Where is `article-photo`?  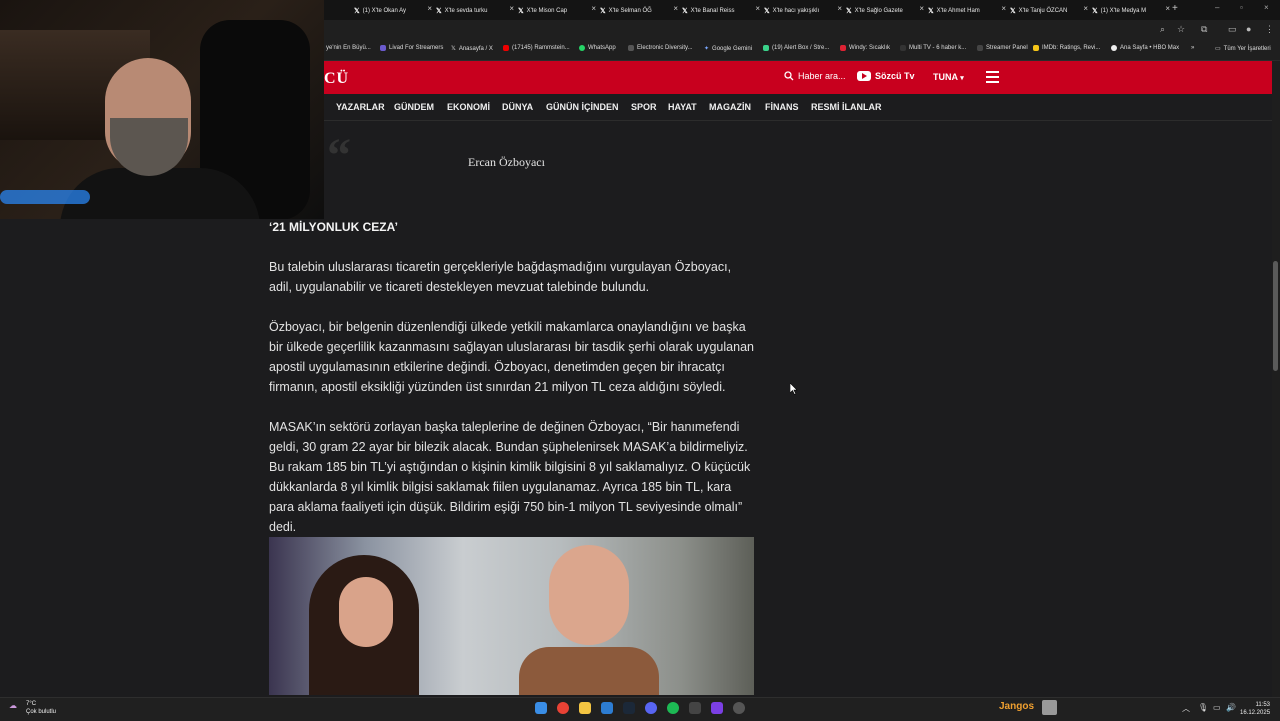
article-photo is located at coordinates (511, 616).